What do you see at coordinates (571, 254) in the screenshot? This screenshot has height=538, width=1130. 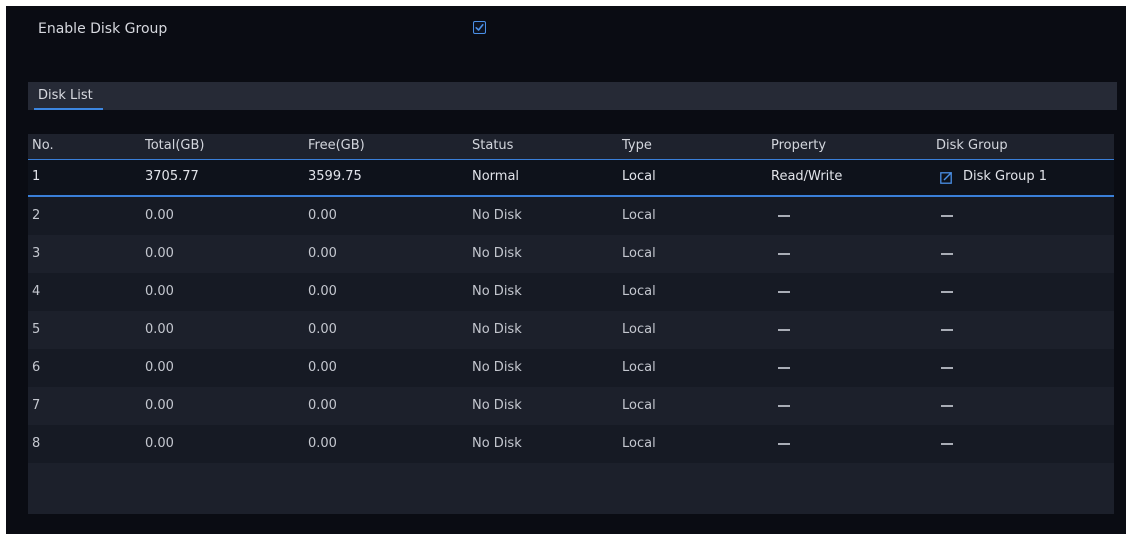 I see `table-row: 3 0.00 0.00 No Disk Local` at bounding box center [571, 254].